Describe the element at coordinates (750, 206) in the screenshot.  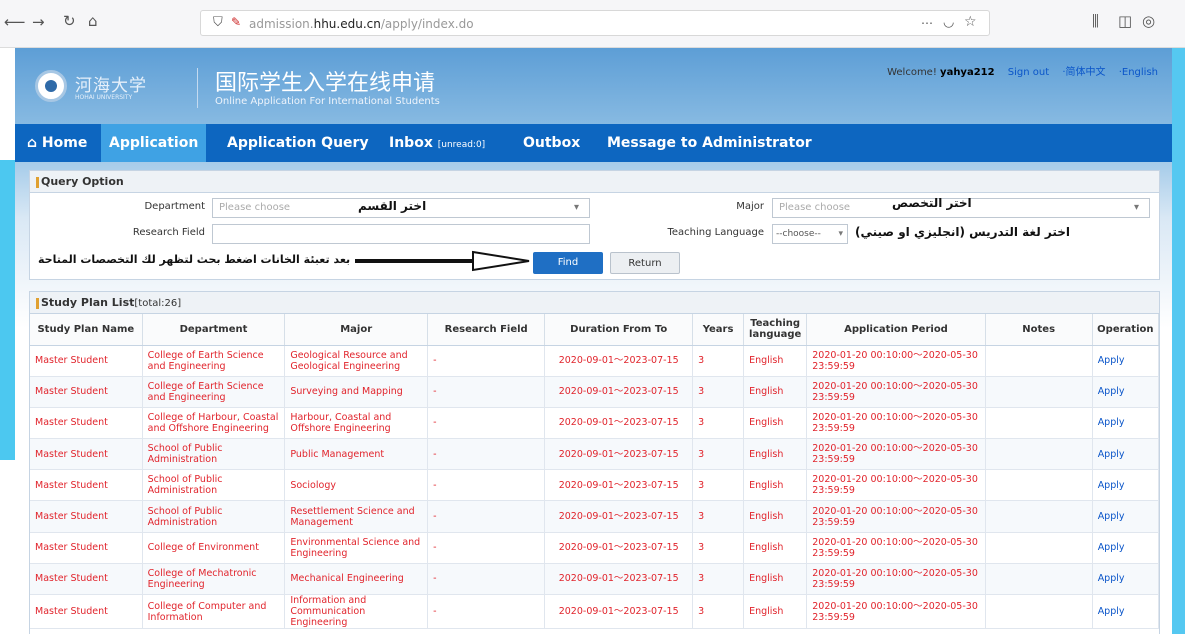
I see `major-label: Major` at that location.